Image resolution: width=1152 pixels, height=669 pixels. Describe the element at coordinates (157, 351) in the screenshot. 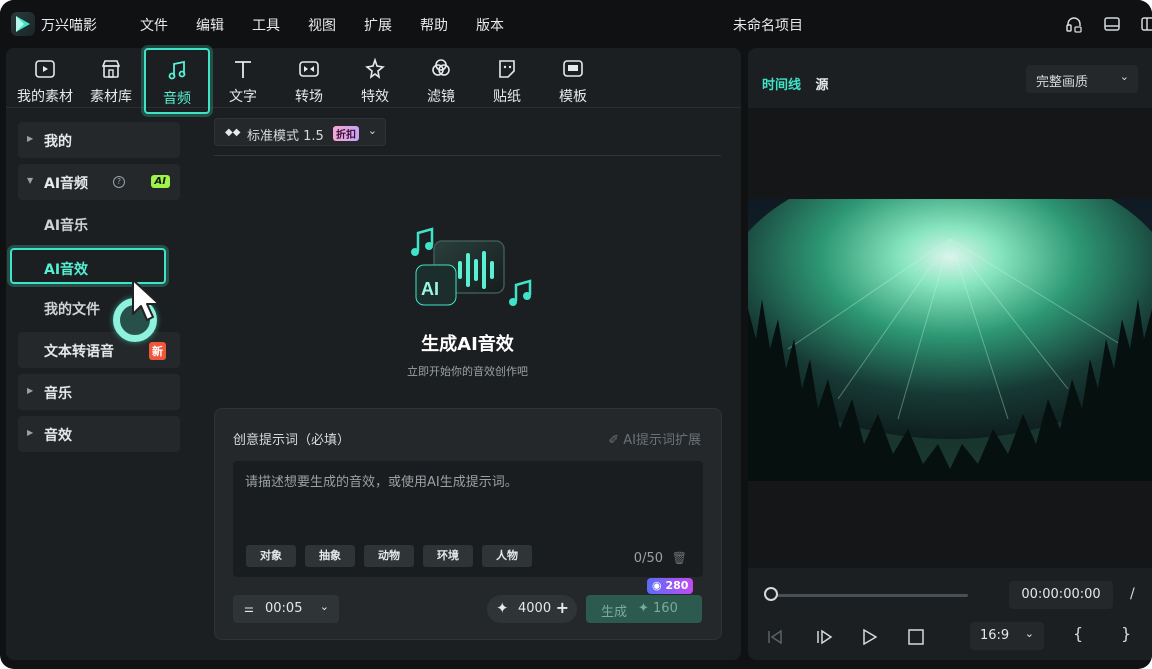

I see `new-badge: 新` at that location.